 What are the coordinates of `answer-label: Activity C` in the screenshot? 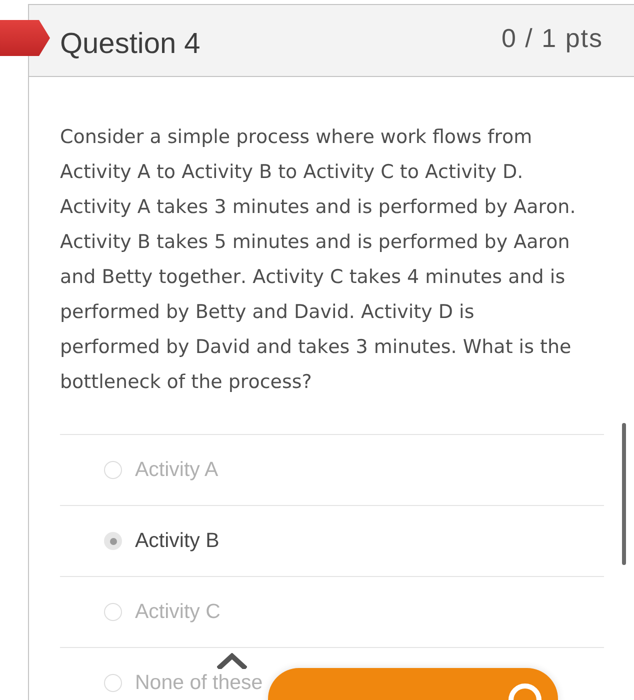 It's located at (177, 612).